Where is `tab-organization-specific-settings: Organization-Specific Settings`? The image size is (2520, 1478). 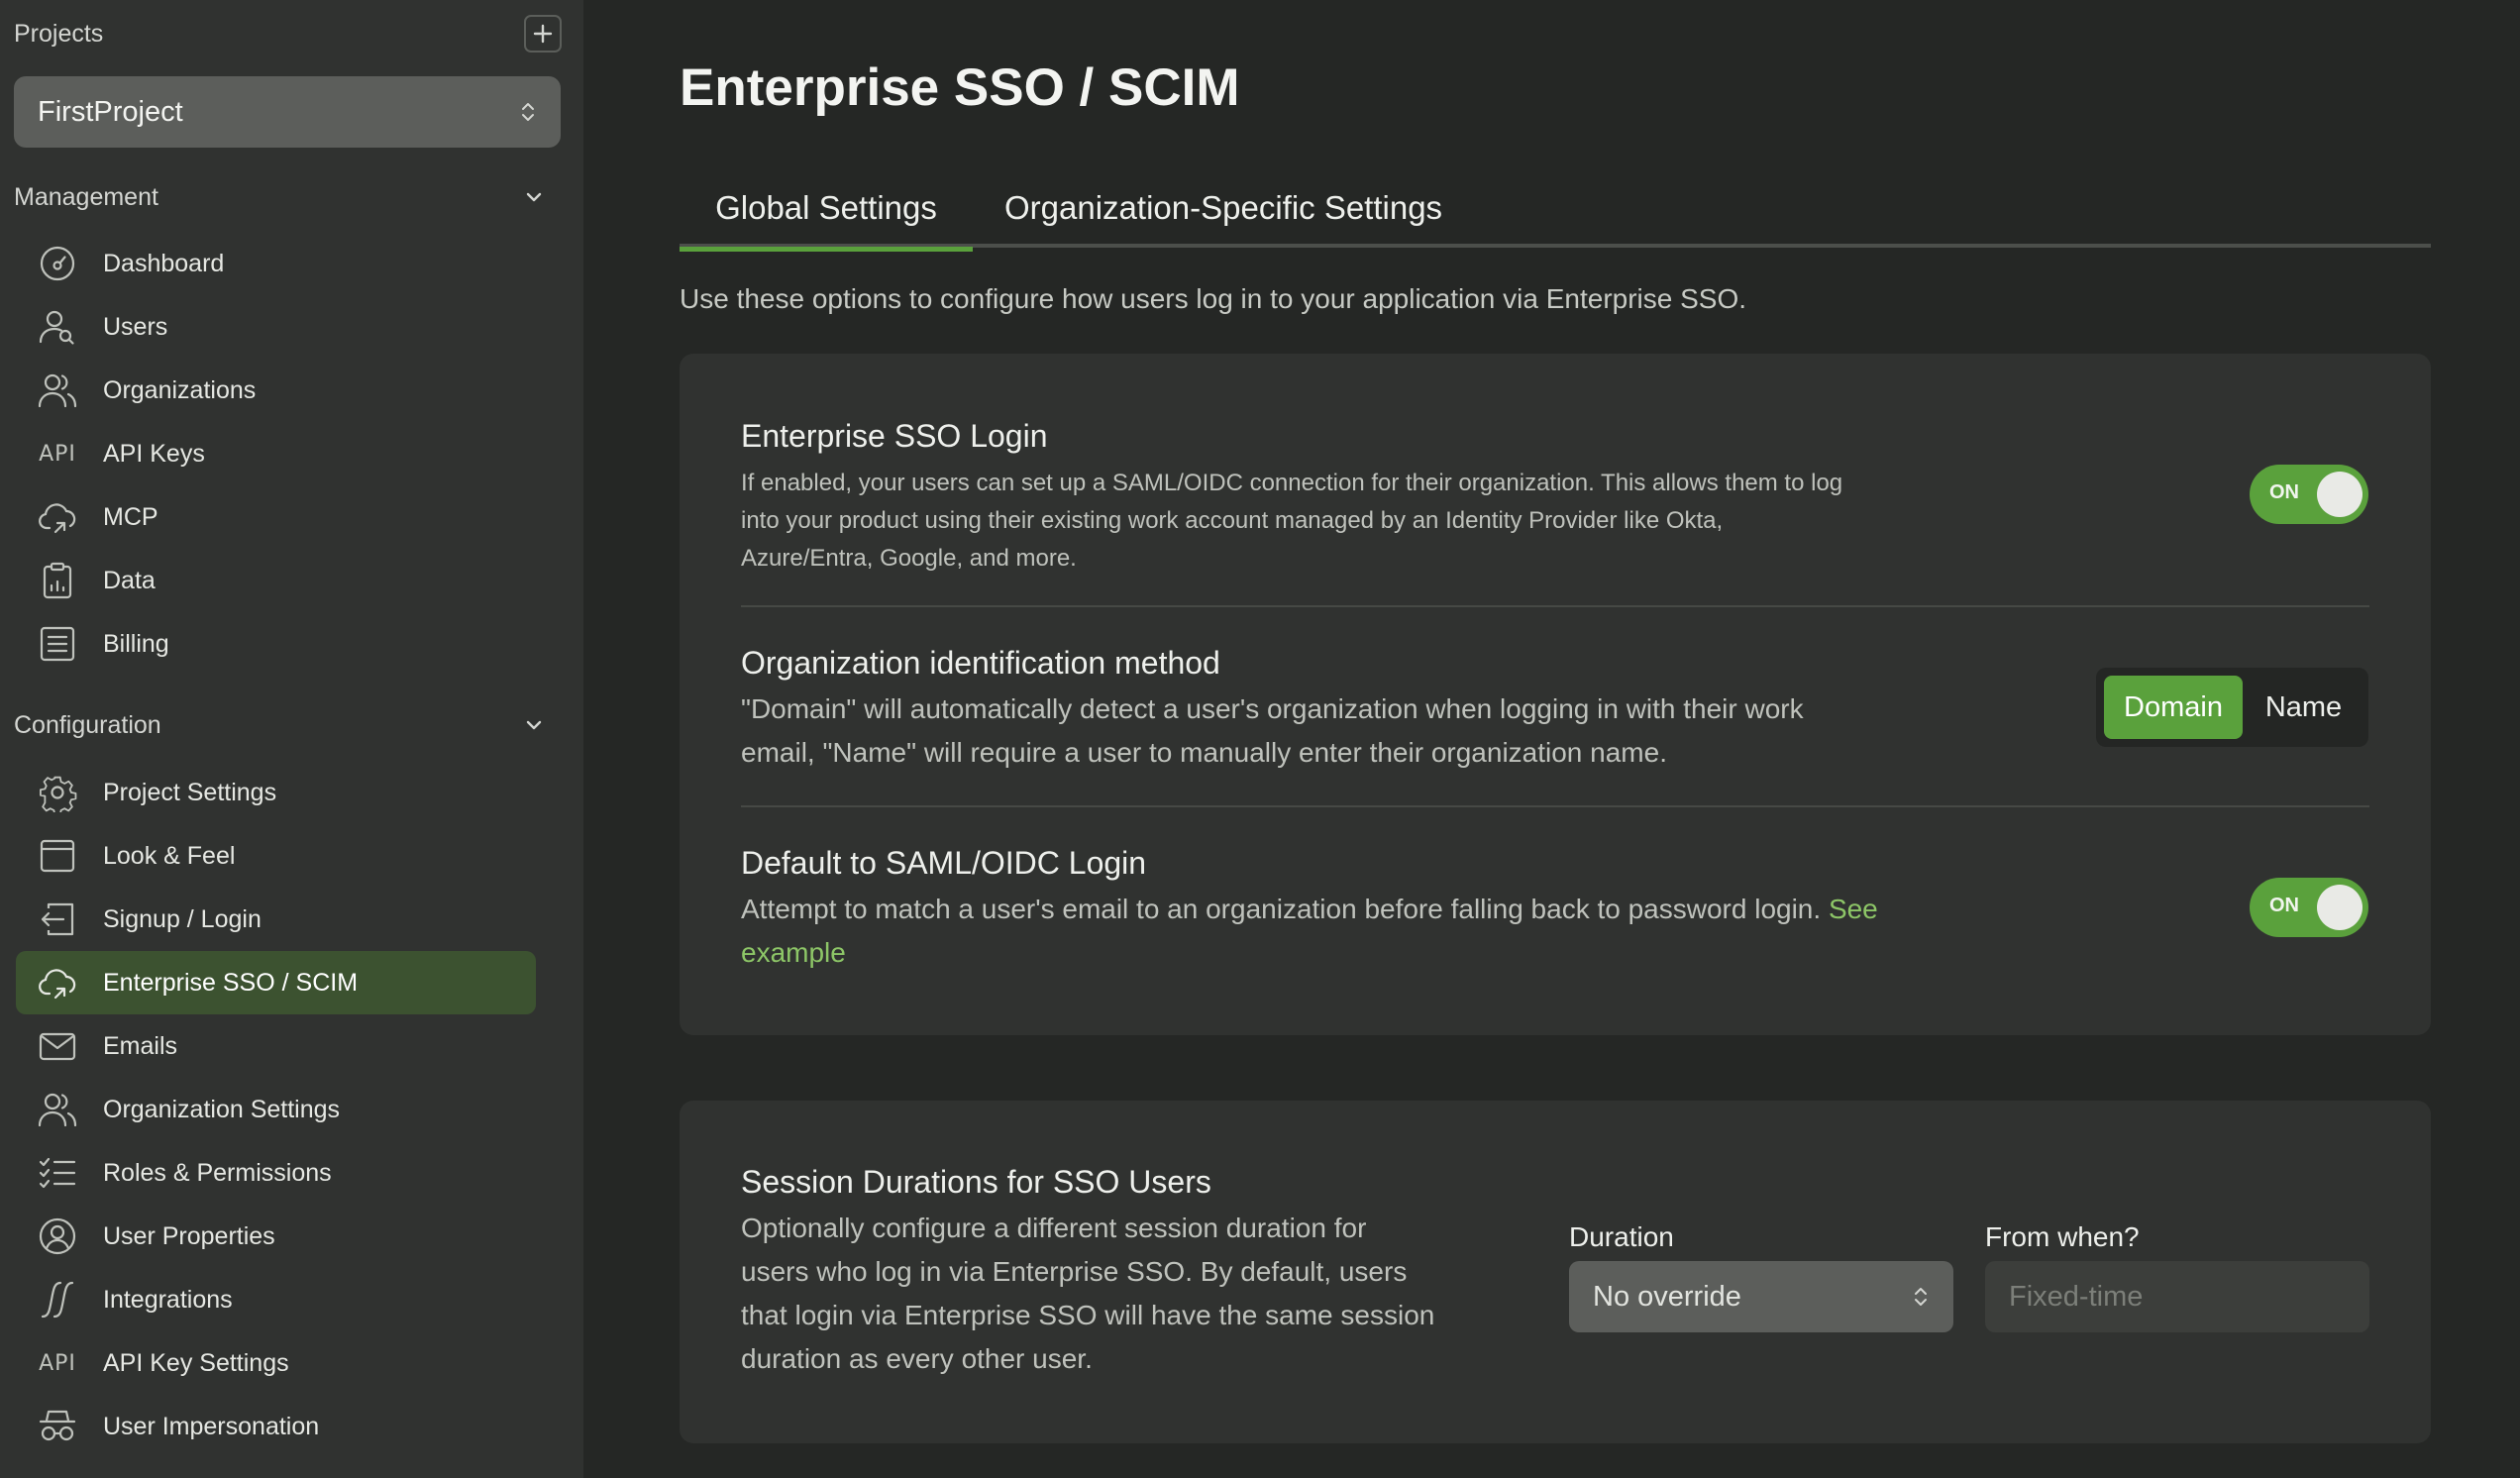
tab-organization-specific-settings: Organization-Specific Settings is located at coordinates (1223, 208).